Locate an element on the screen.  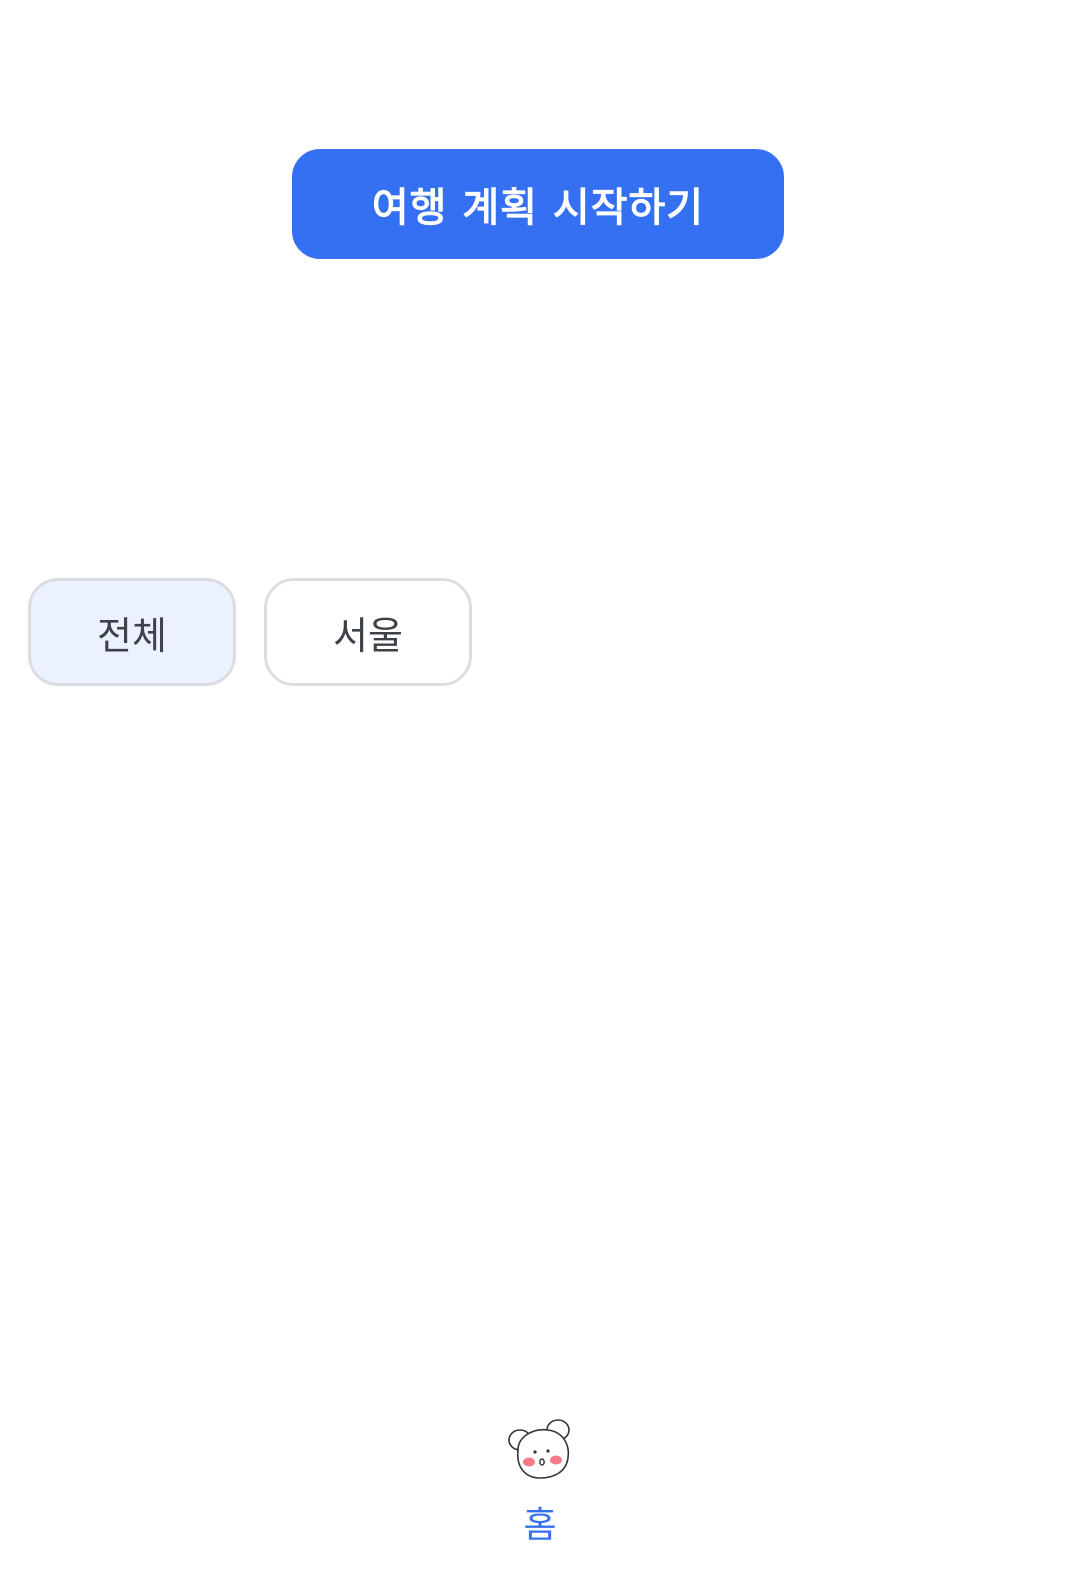
start-trip-planning-button: 여행 계획 시작하기 is located at coordinates (538, 204).